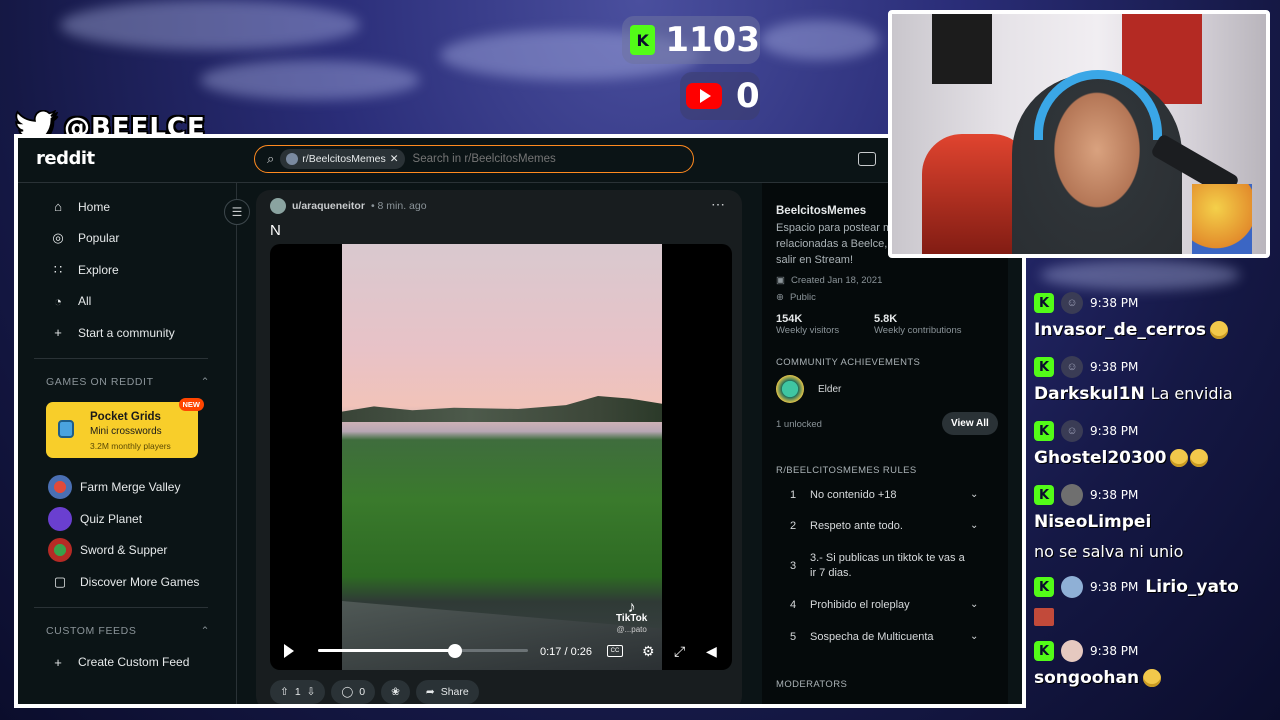  What do you see at coordinates (1093, 522) in the screenshot?
I see `chat-username: NiseoLimpei` at bounding box center [1093, 522].